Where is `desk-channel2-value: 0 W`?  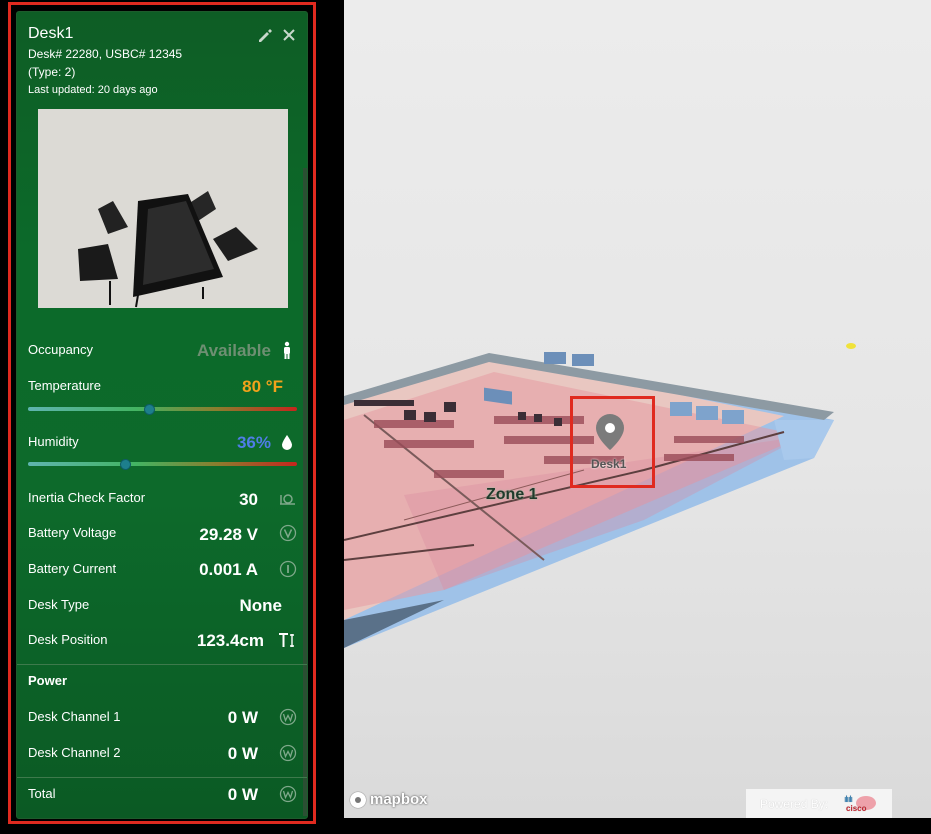
desk-channel2-value: 0 W is located at coordinates (242, 753).